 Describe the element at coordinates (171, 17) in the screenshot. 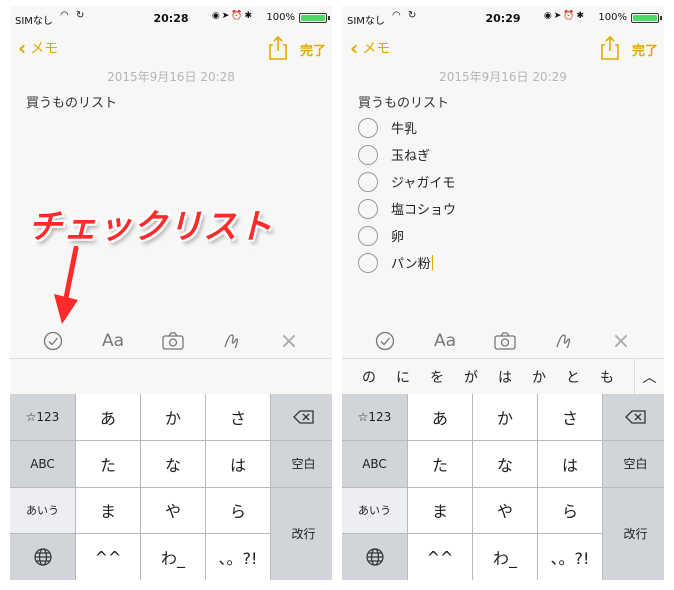

I see `status-bar: SIMなし ◠ ↻ 20:28 ◉➤⏰✱ 100%` at that location.